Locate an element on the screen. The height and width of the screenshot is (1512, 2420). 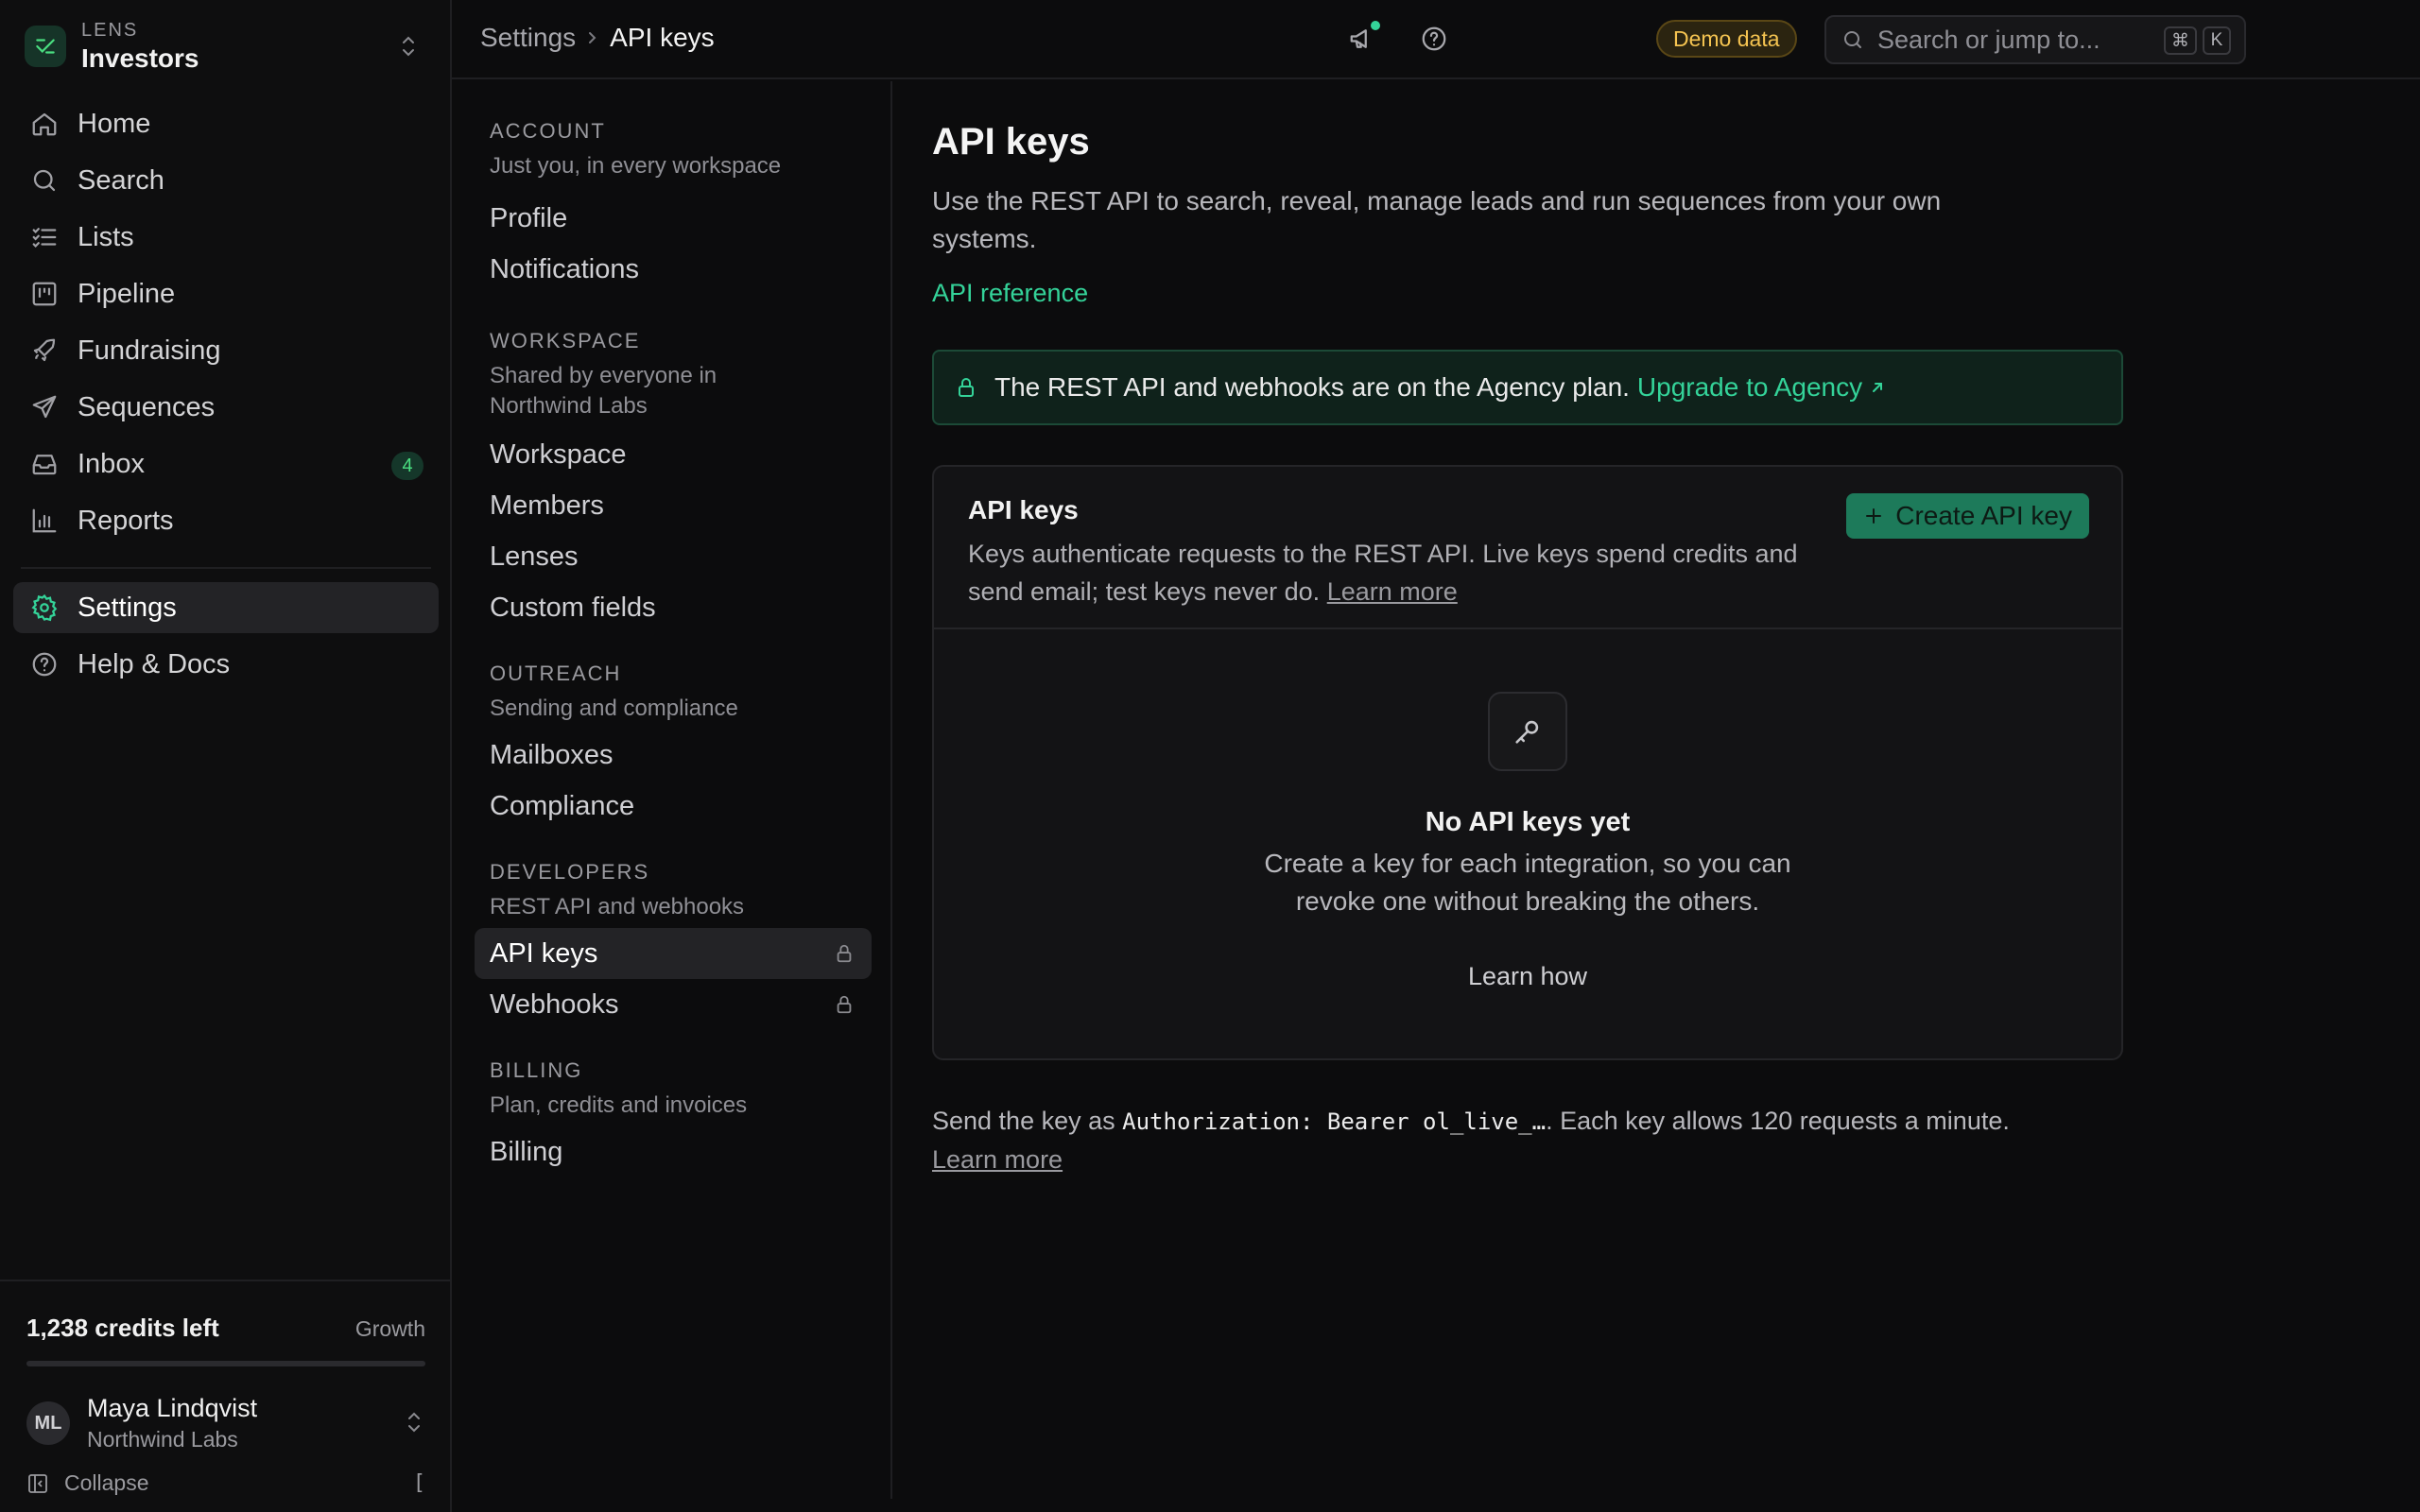
credits-left: 1,238 credits left is located at coordinates (123, 1328).